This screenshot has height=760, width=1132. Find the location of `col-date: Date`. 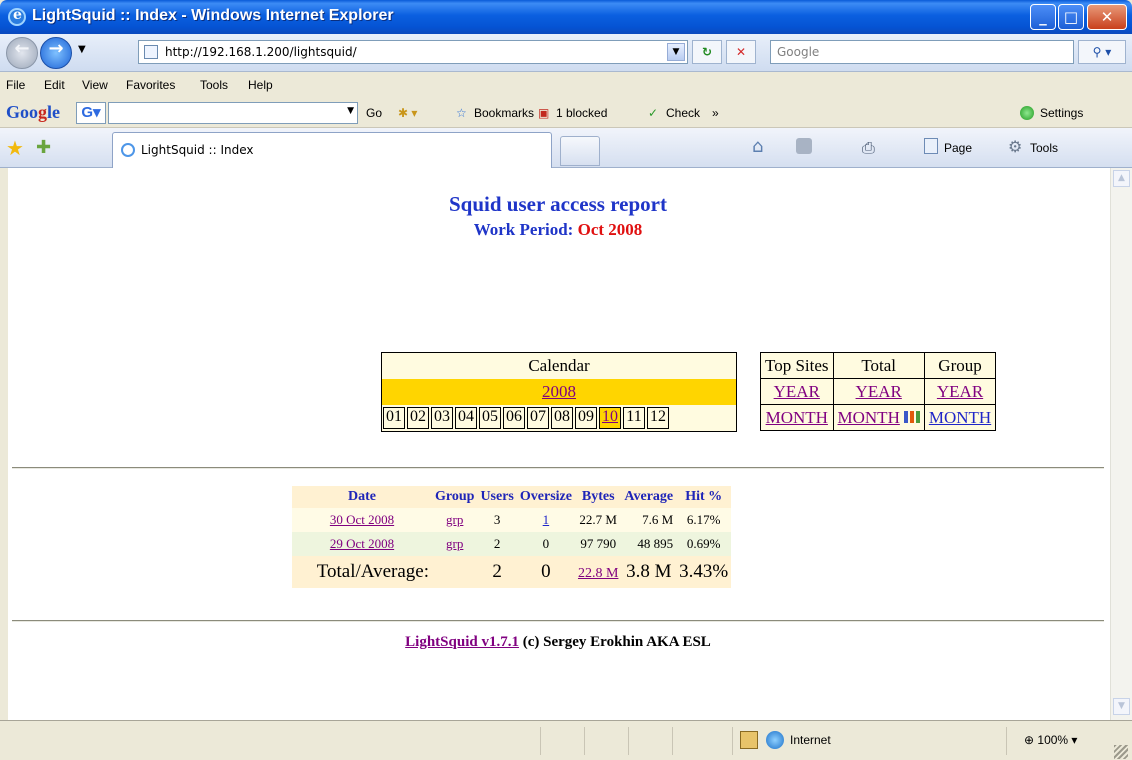

col-date: Date is located at coordinates (362, 497).